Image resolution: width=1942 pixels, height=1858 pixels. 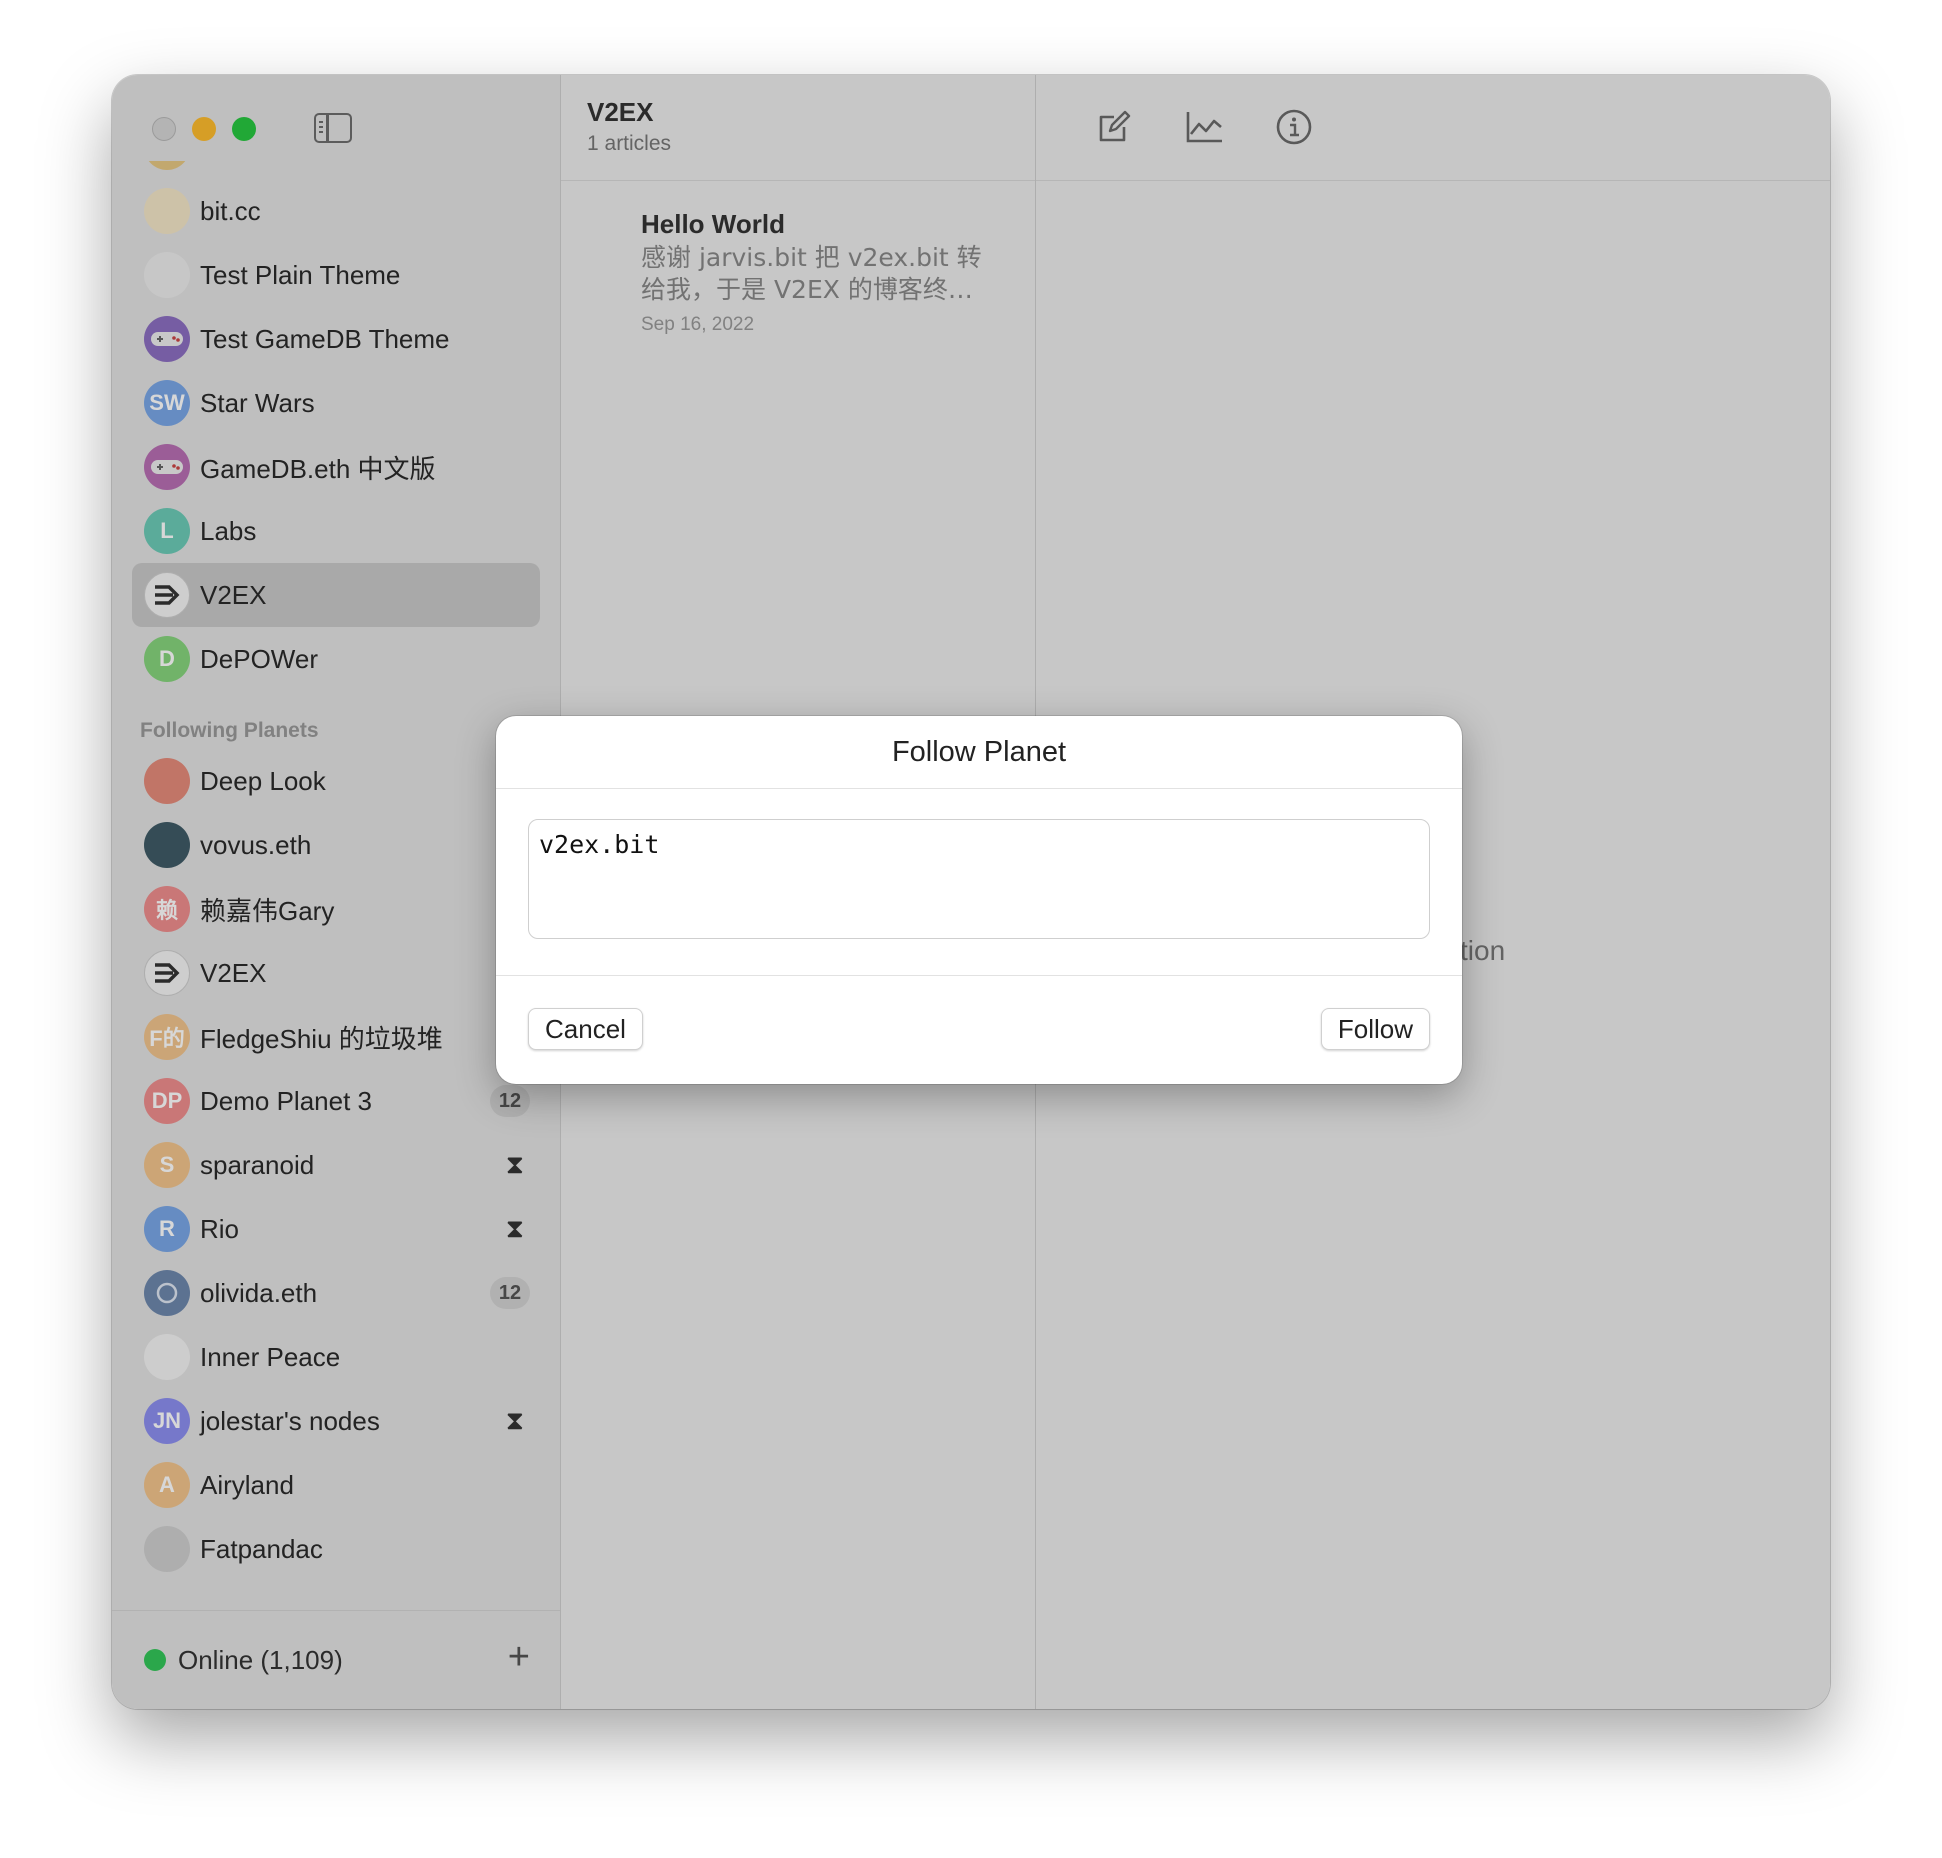 What do you see at coordinates (979, 752) in the screenshot?
I see `dialog-title: Follow Planet` at bounding box center [979, 752].